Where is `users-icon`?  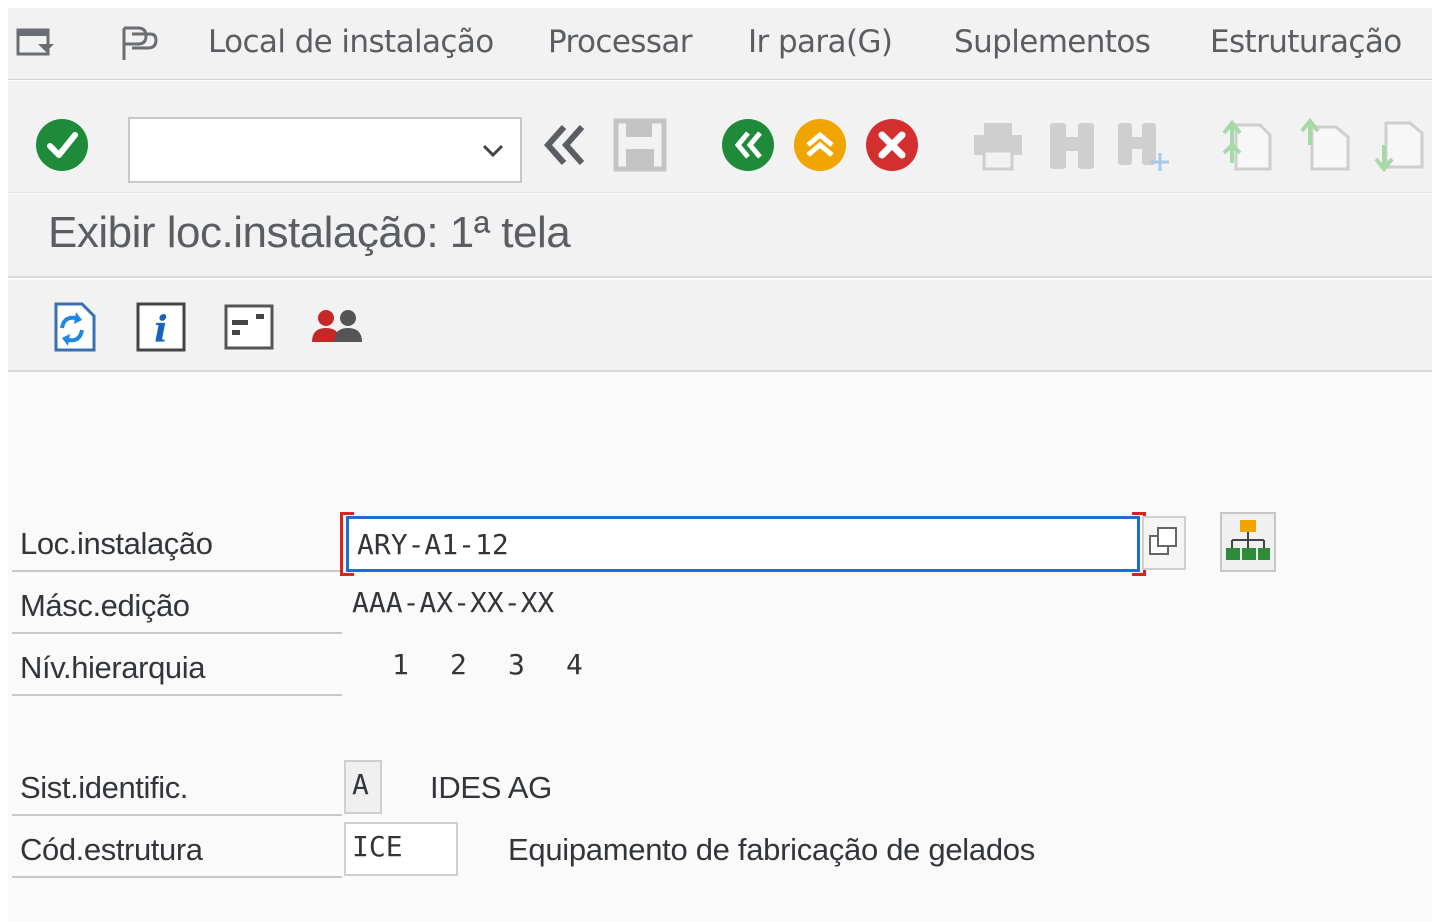 users-icon is located at coordinates (337, 327).